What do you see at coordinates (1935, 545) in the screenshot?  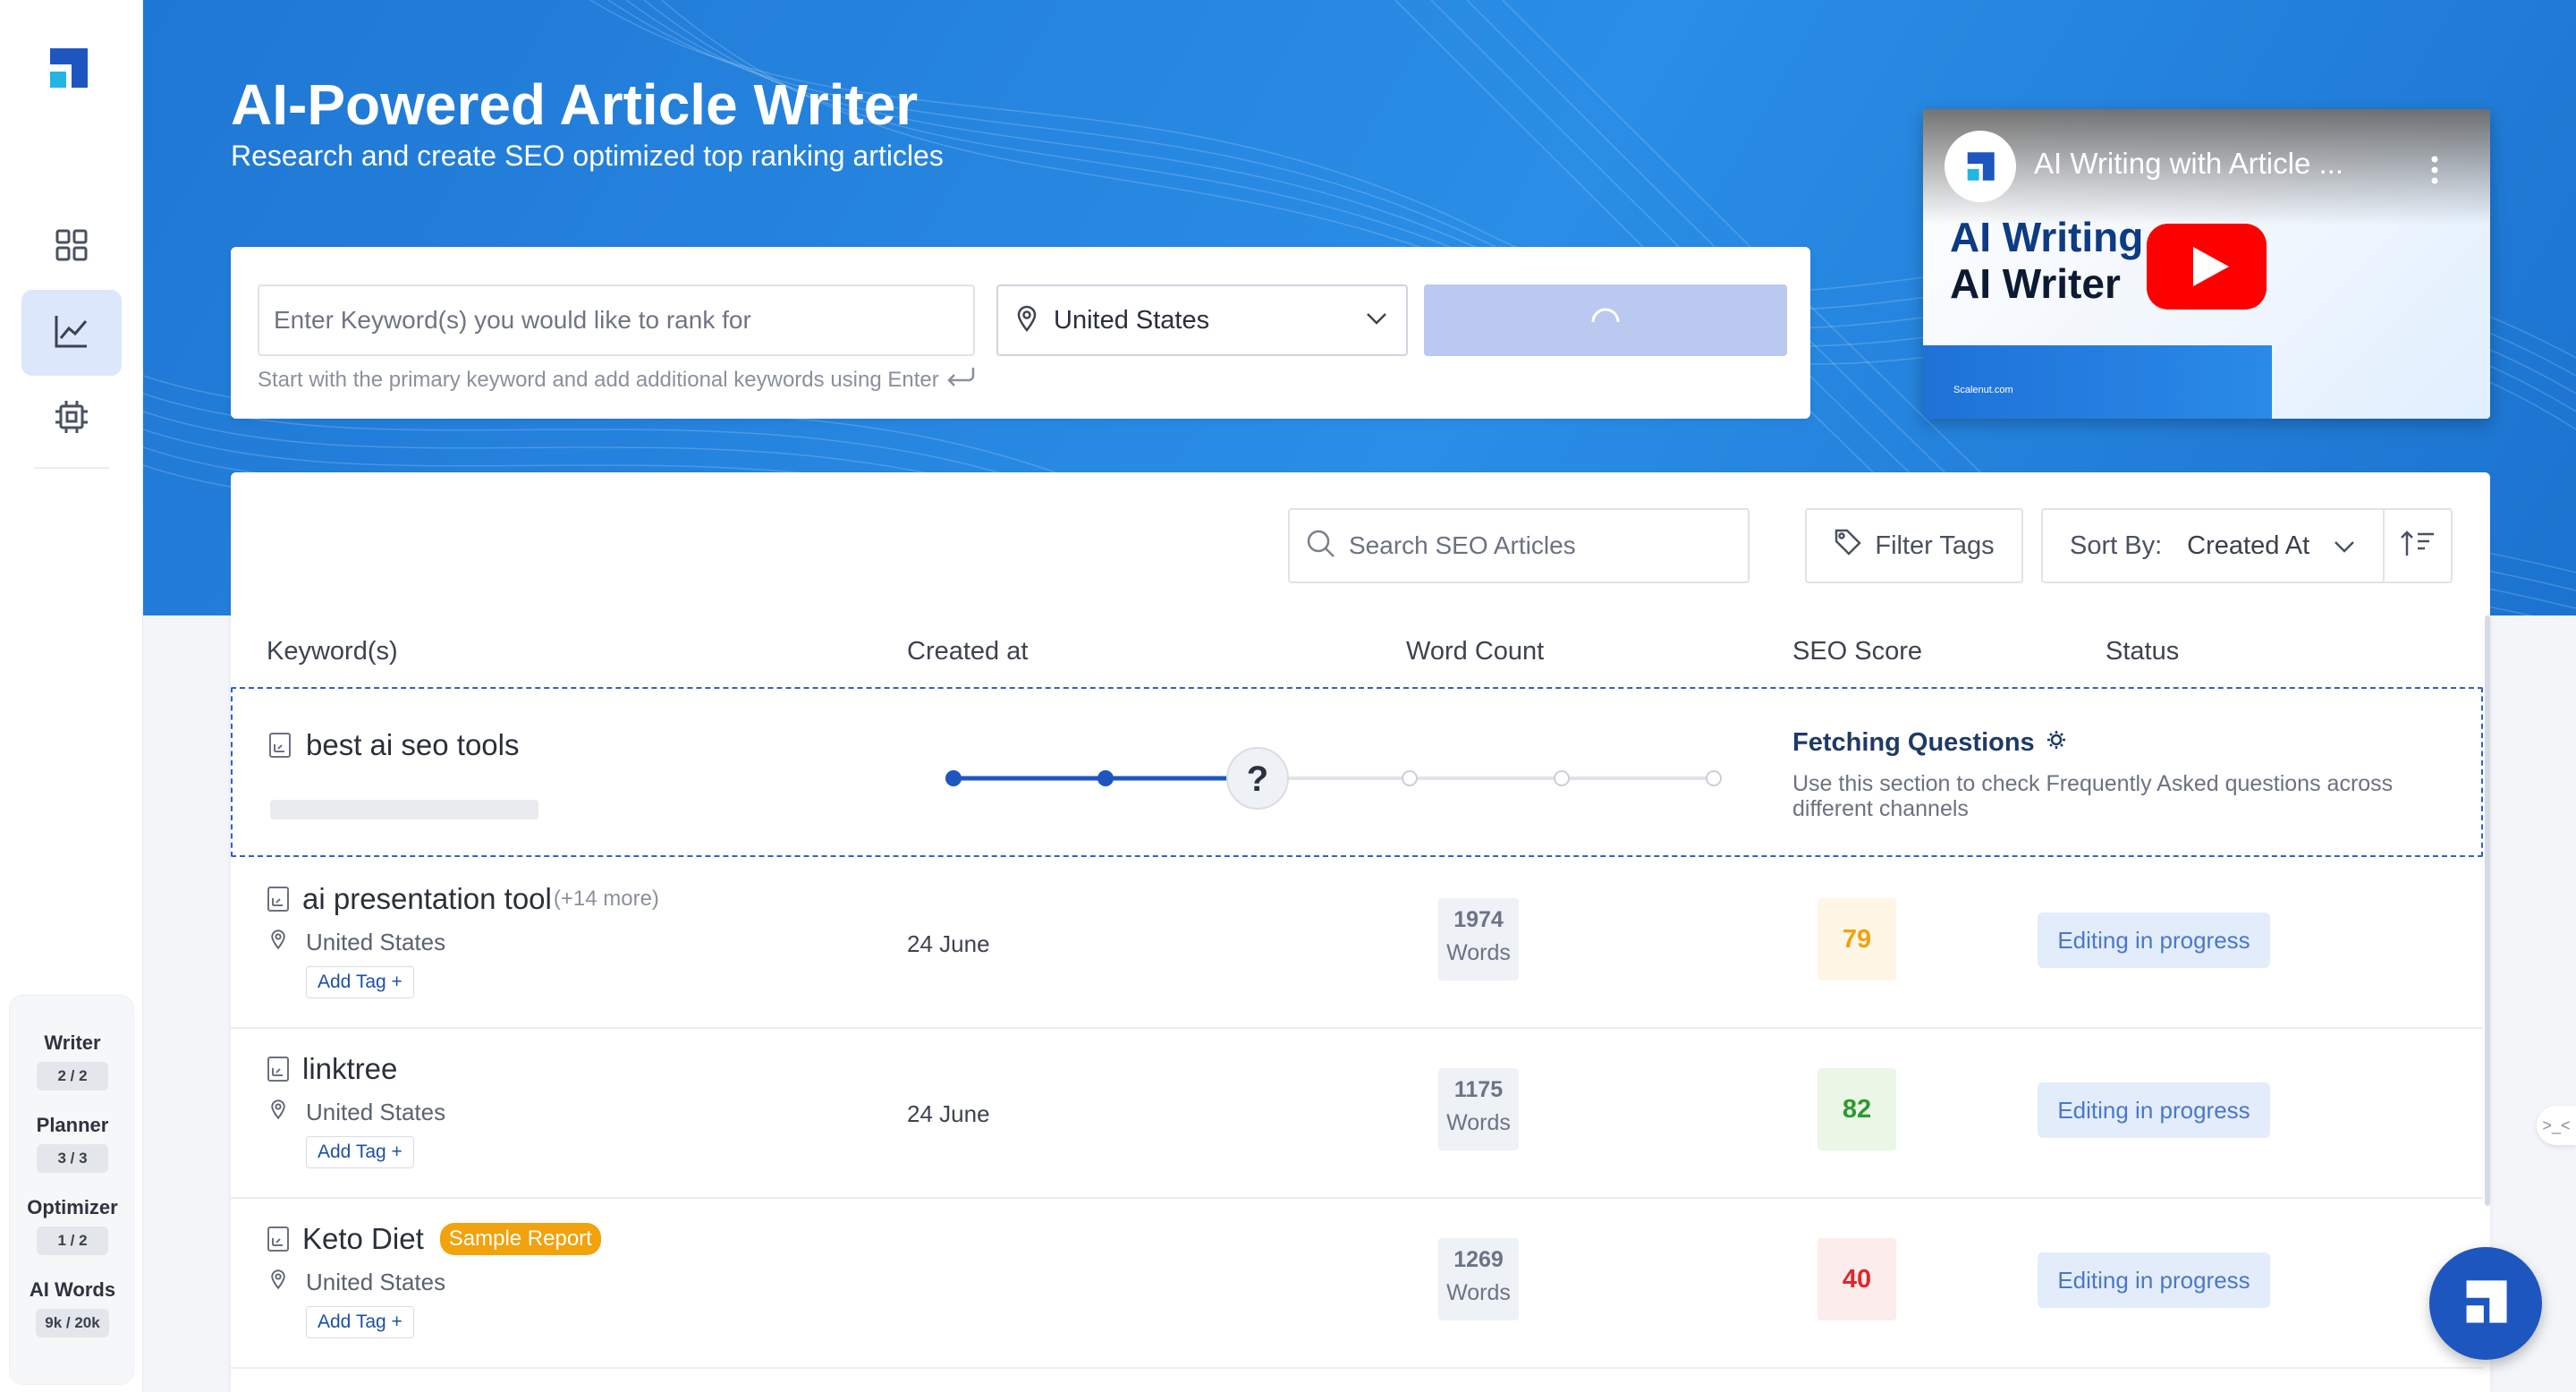 I see `filter-tags-label: Filter Tags` at bounding box center [1935, 545].